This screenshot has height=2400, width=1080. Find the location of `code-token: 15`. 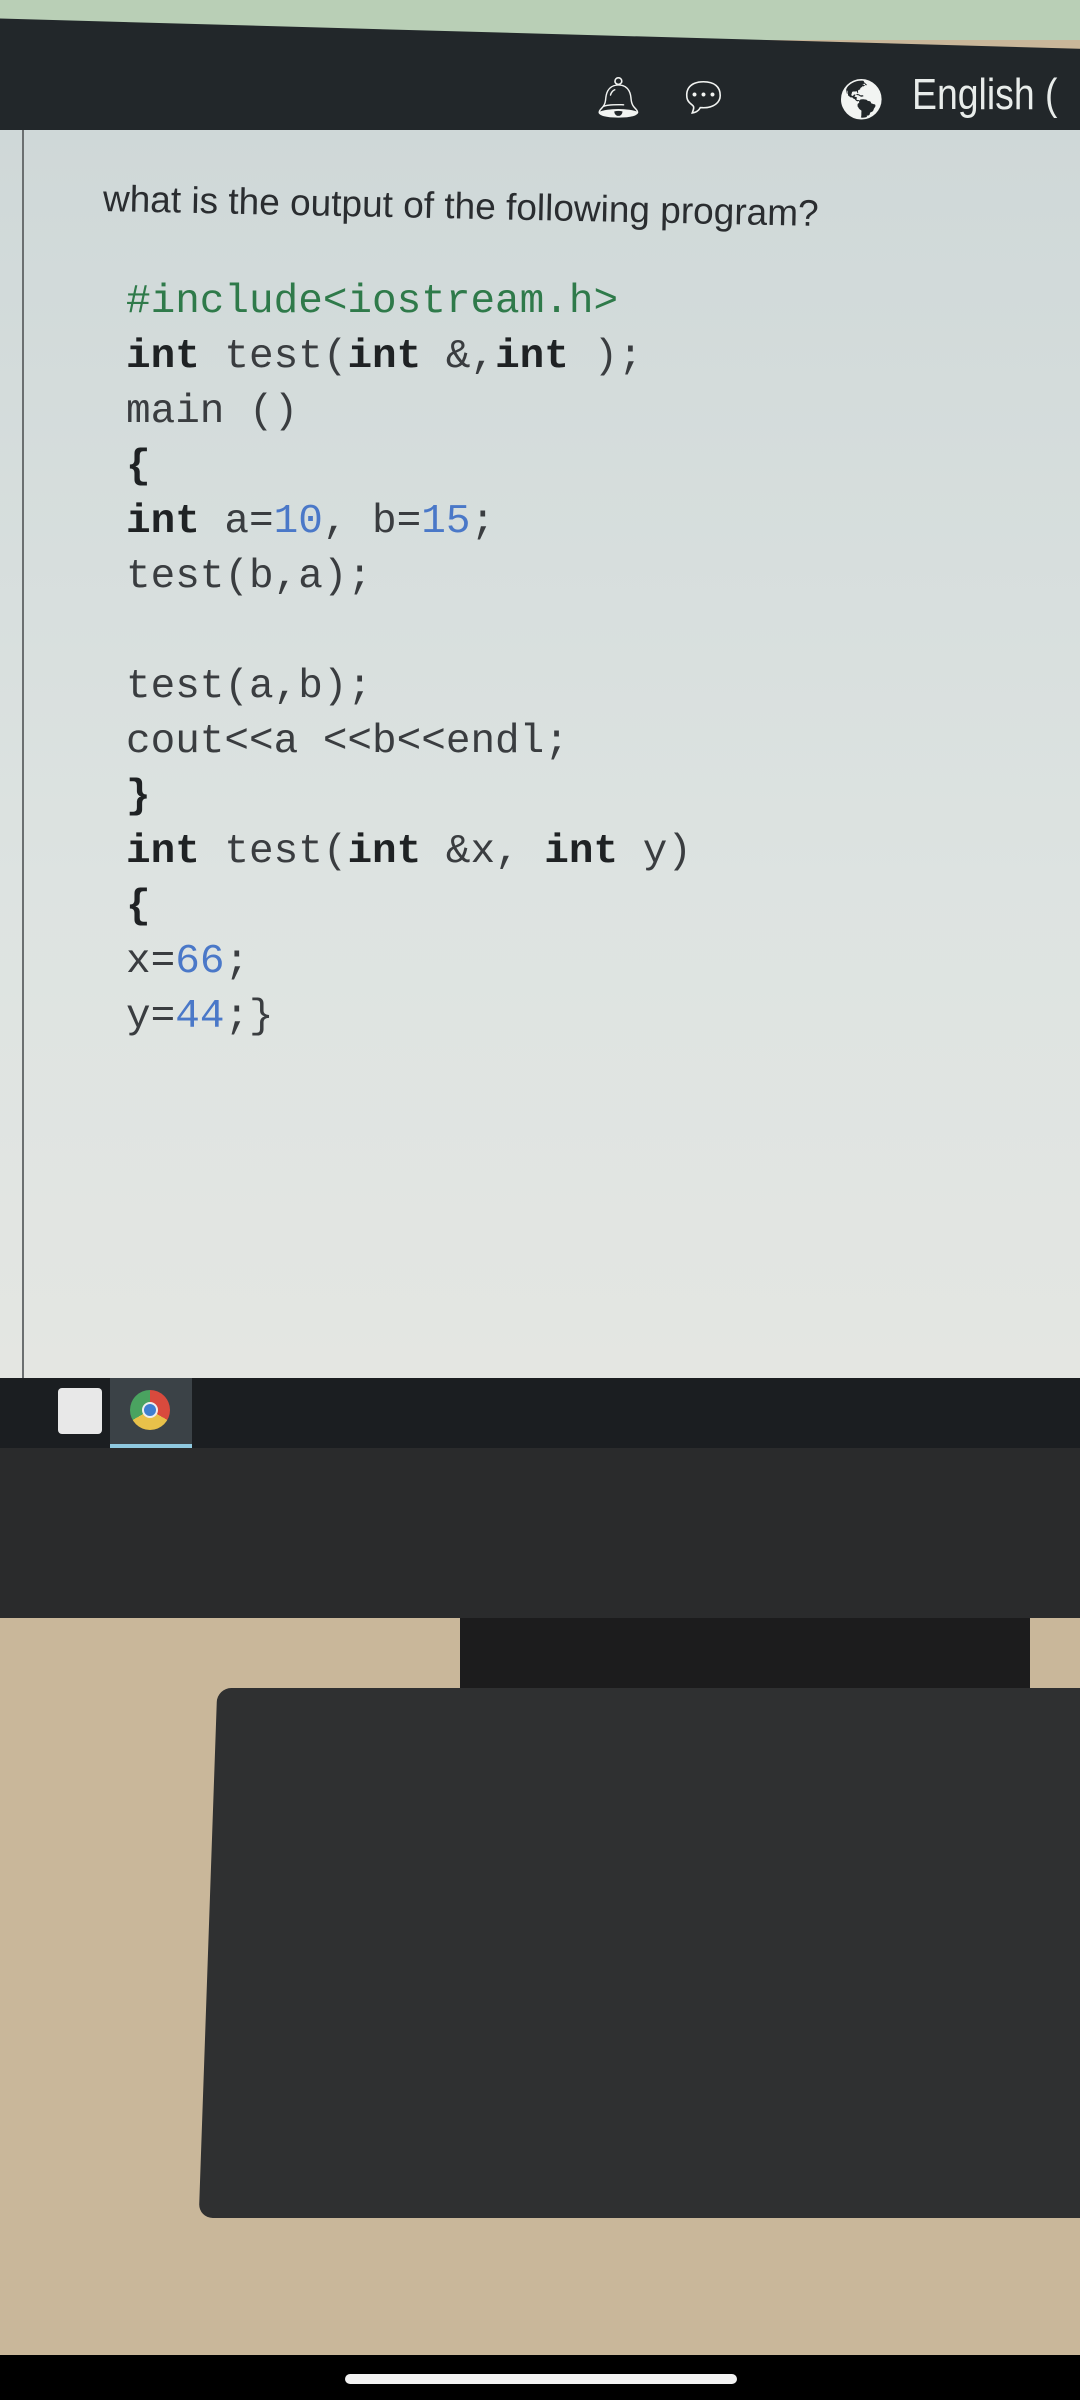

code-token: 15 is located at coordinates (446, 522).